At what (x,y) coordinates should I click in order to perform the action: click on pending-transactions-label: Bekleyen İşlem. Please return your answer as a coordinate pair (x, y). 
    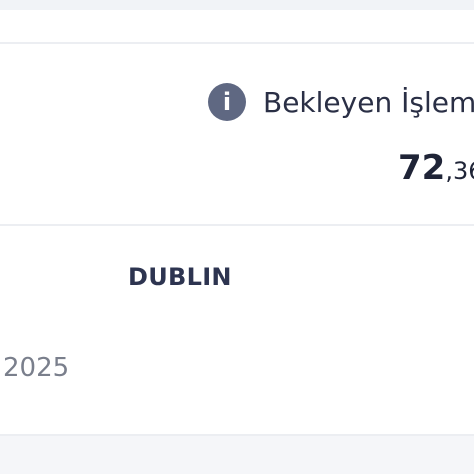
    Looking at the image, I should click on (368, 102).